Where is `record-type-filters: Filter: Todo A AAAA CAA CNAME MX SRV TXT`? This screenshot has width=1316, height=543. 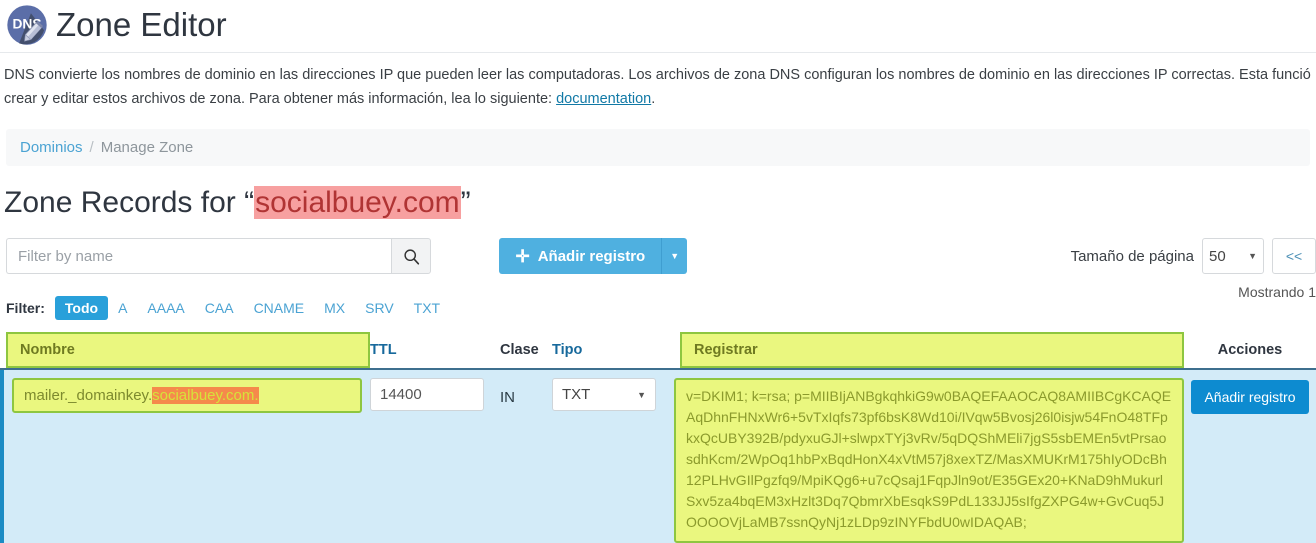
record-type-filters: Filter: Todo A AAAA CAA CNAME MX SRV TXT is located at coordinates (658, 308).